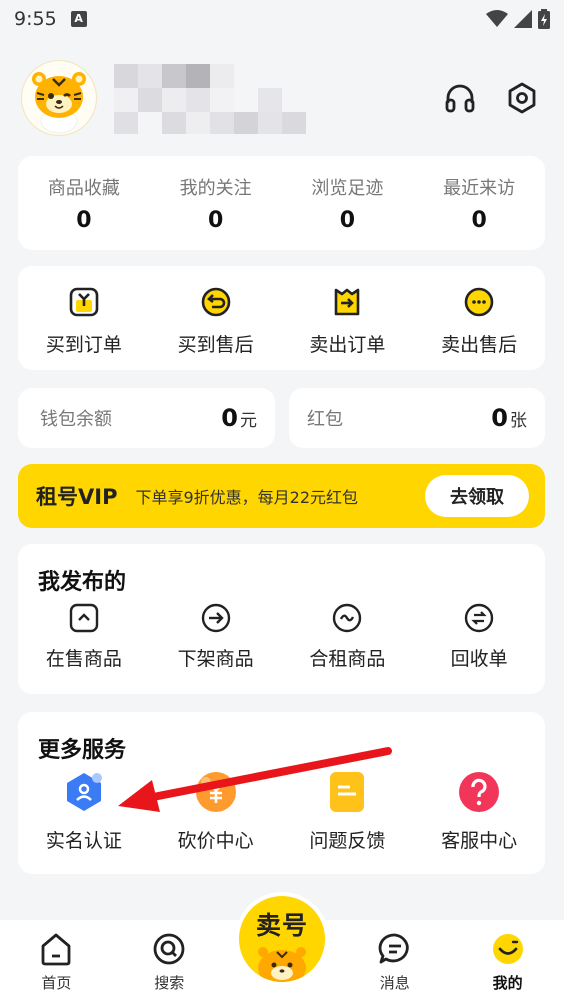 The height and width of the screenshot is (1004, 564). Describe the element at coordinates (479, 318) in the screenshot. I see `order-sold-aftersale: 卖出售后` at that location.